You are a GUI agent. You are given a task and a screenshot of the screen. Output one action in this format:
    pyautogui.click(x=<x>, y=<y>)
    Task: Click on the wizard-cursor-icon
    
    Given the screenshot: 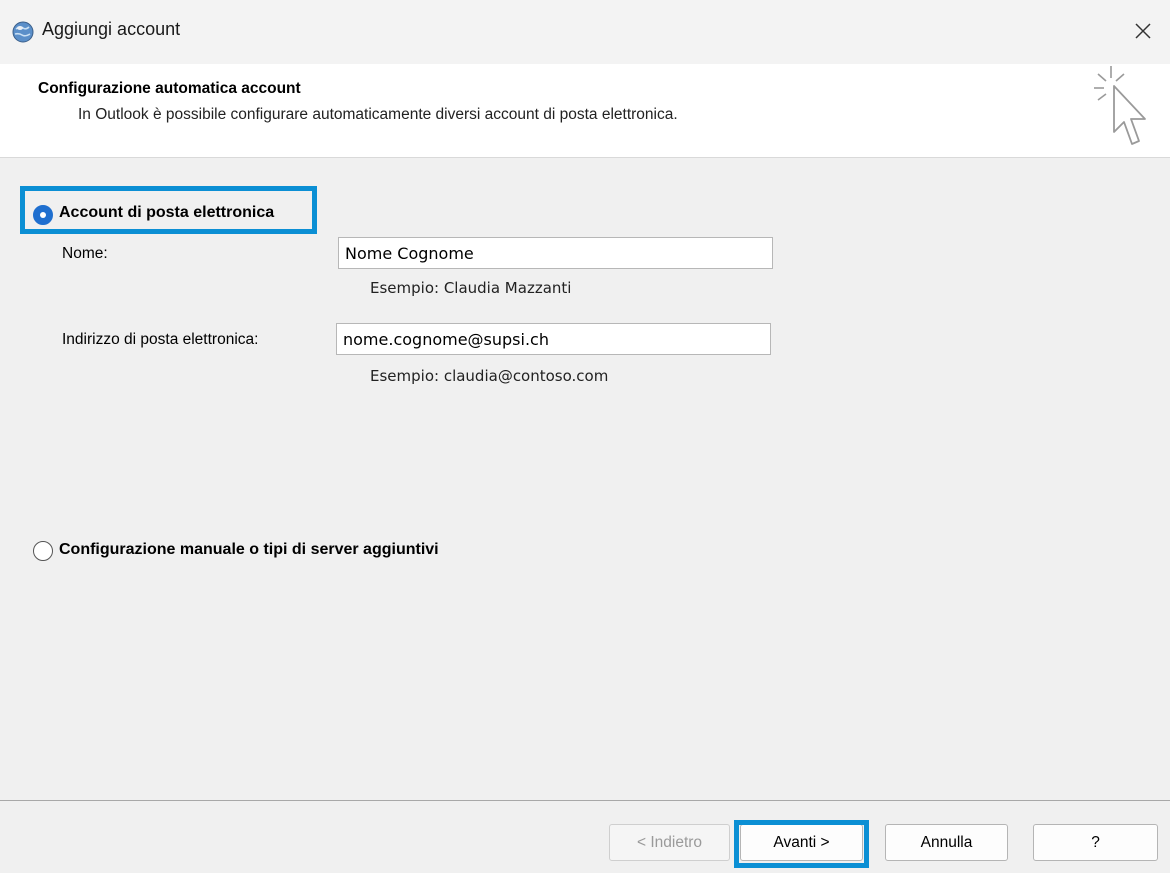 What is the action you would take?
    pyautogui.click(x=1120, y=105)
    